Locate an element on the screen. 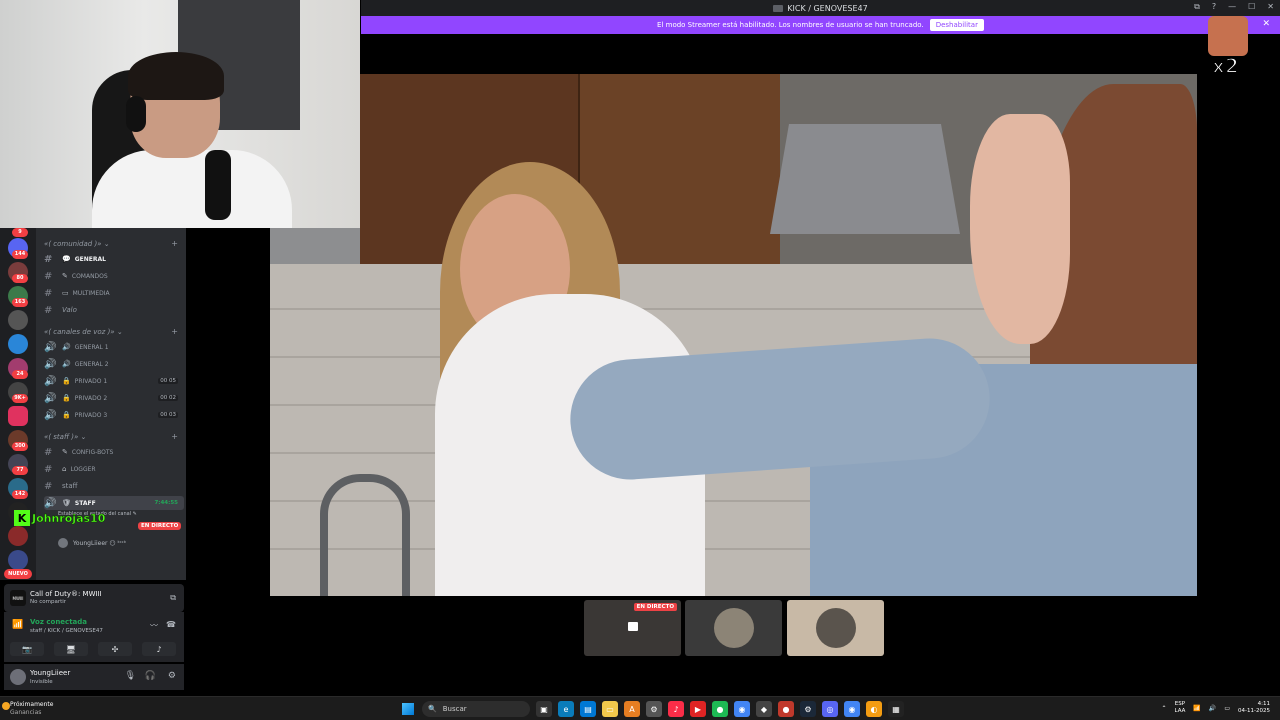 The image size is (1280, 720). channel-multimedia: # ▭ MULTIMEDIA is located at coordinates (114, 293).